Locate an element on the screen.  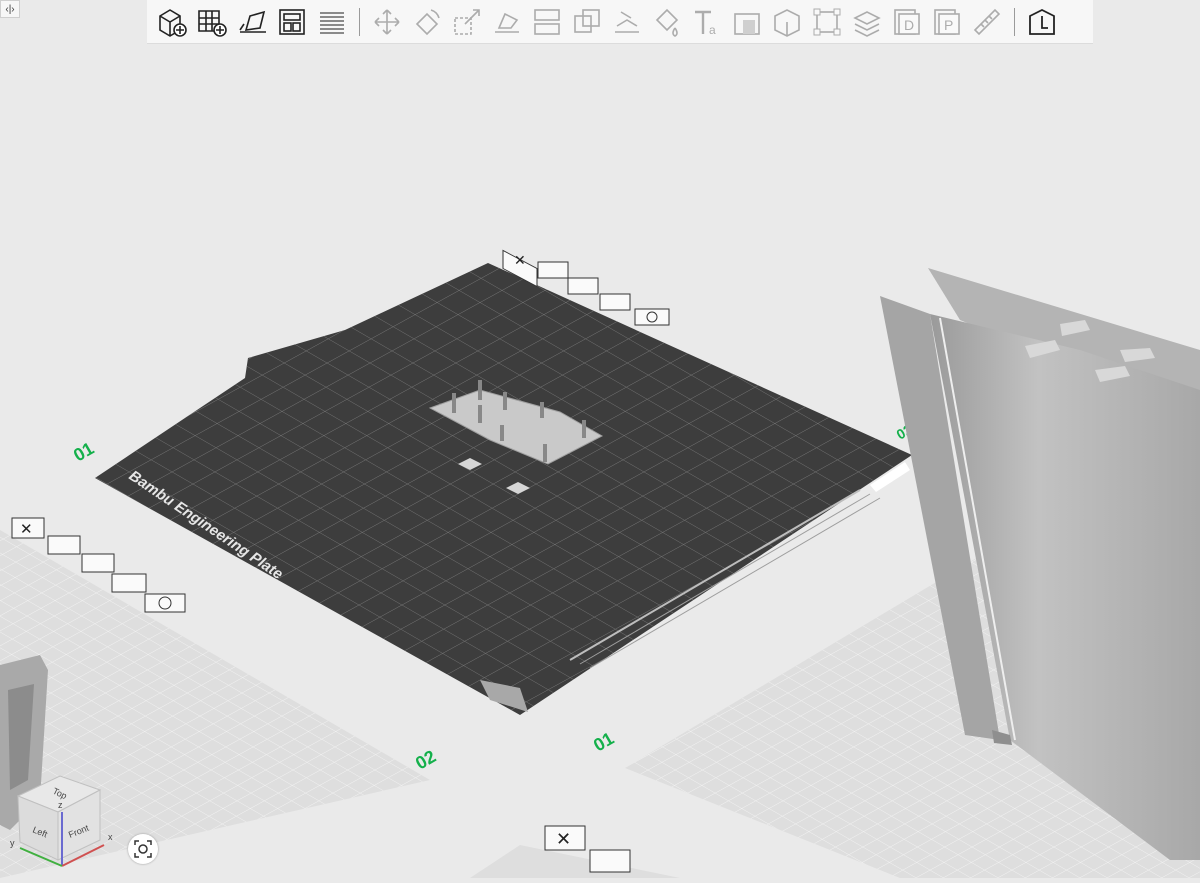
add-object-button is located at coordinates (172, 22).